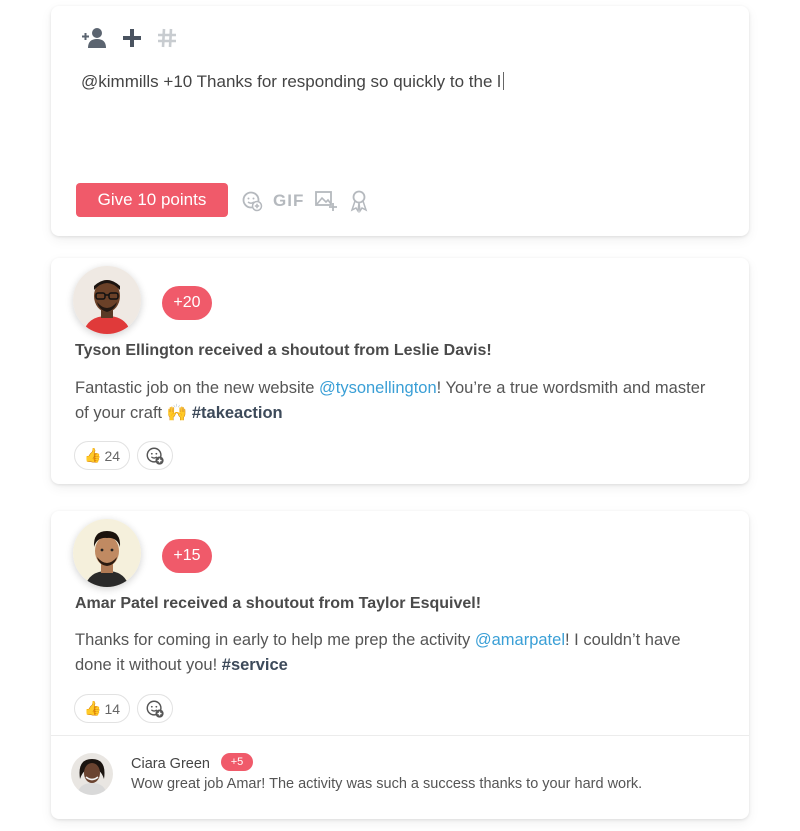  Describe the element at coordinates (92, 774) in the screenshot. I see `commenter-avatar` at that location.